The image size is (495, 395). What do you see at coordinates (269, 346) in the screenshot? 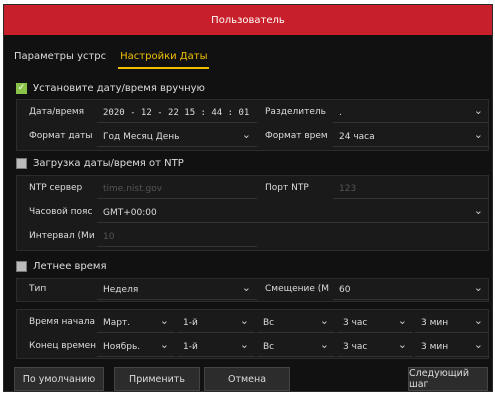
I see `end-day-value: Вс` at bounding box center [269, 346].